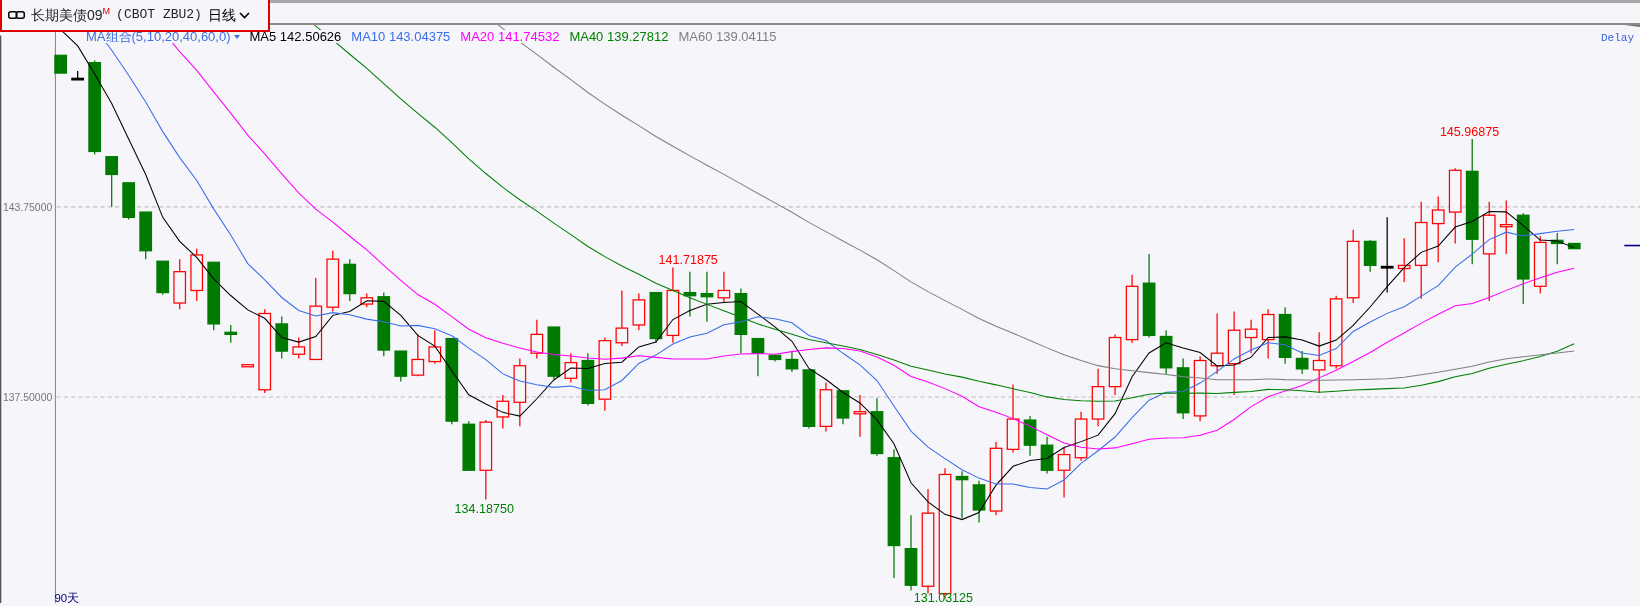 This screenshot has height=606, width=1640. I want to click on symbol-name: 长期美债09$^{M}$, so click(71, 14).